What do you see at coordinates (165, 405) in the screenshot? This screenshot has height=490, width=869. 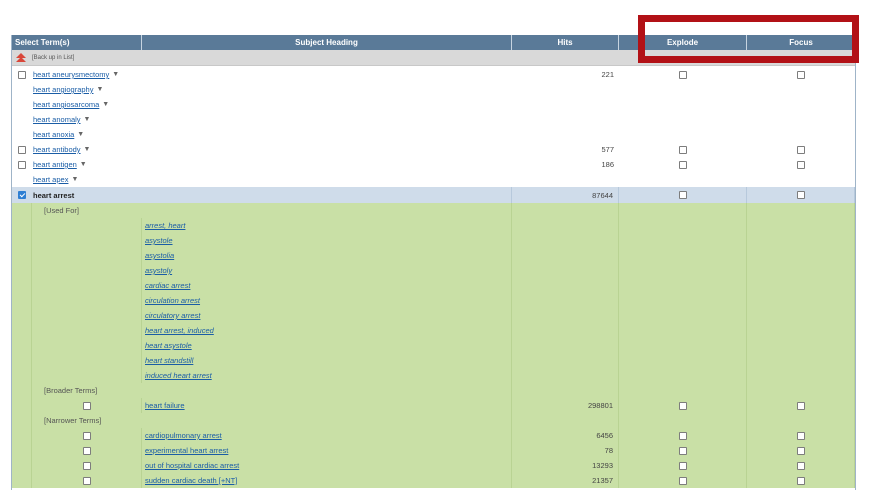 I see `term-link: heart failure` at bounding box center [165, 405].